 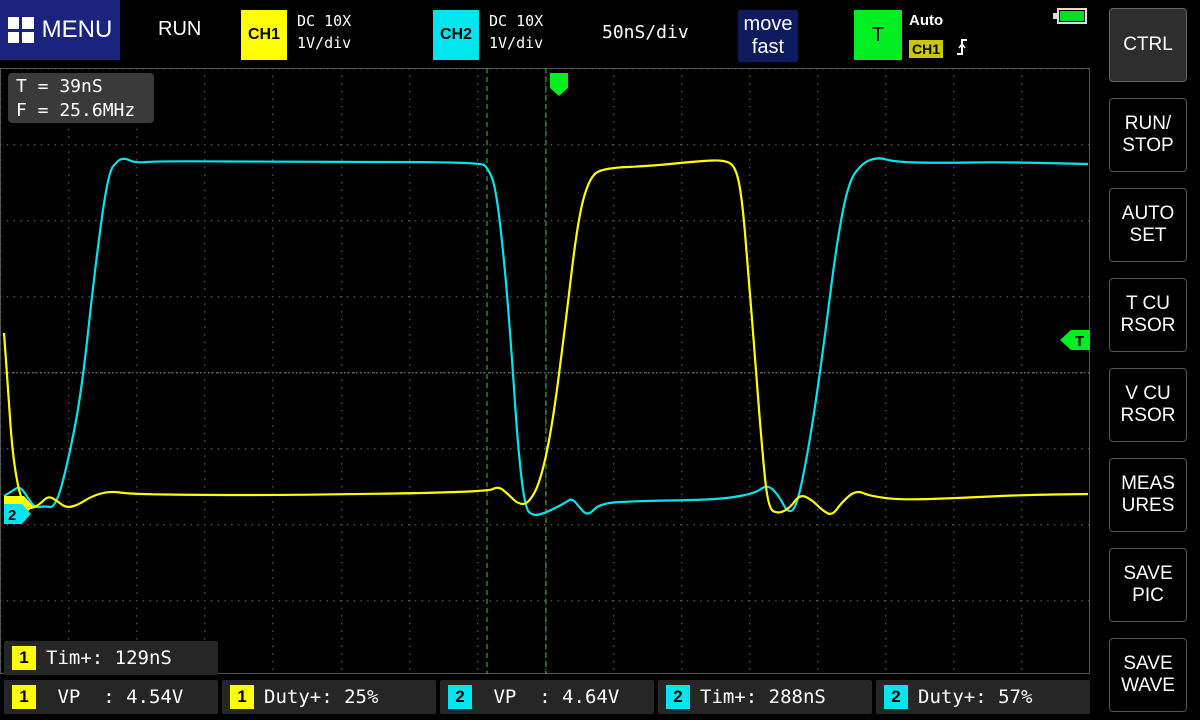 I want to click on trigger-source: CH1, so click(x=926, y=49).